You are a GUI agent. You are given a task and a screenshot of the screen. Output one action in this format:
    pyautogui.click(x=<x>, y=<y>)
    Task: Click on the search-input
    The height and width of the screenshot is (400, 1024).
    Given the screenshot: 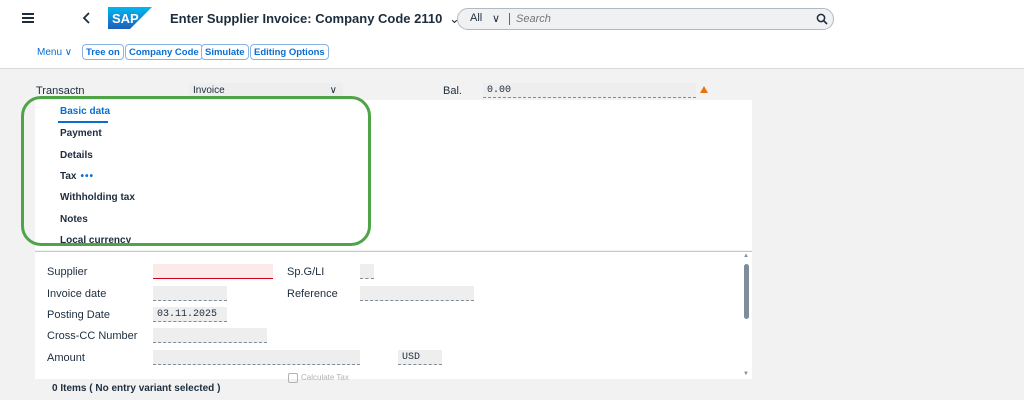 What is the action you would take?
    pyautogui.click(x=641, y=19)
    